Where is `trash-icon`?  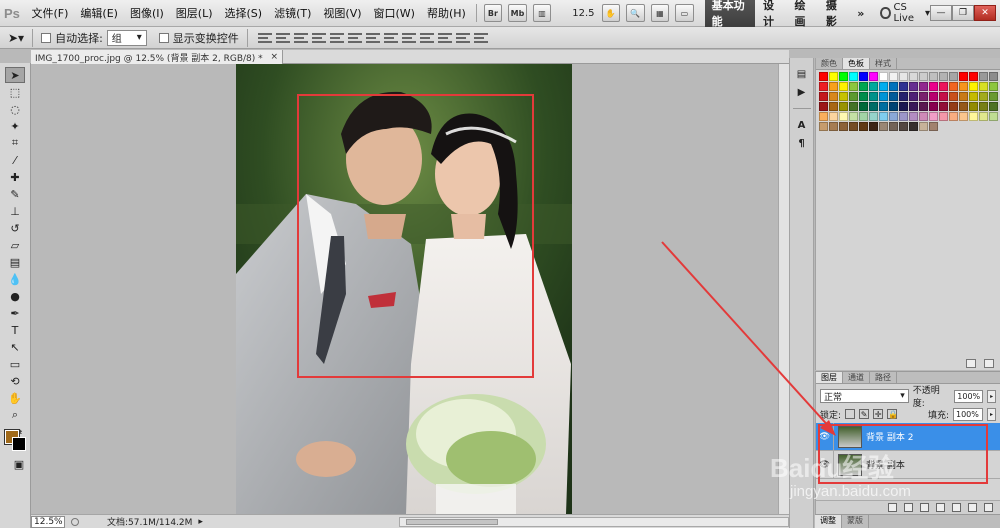
trash-icon is located at coordinates (989, 363).